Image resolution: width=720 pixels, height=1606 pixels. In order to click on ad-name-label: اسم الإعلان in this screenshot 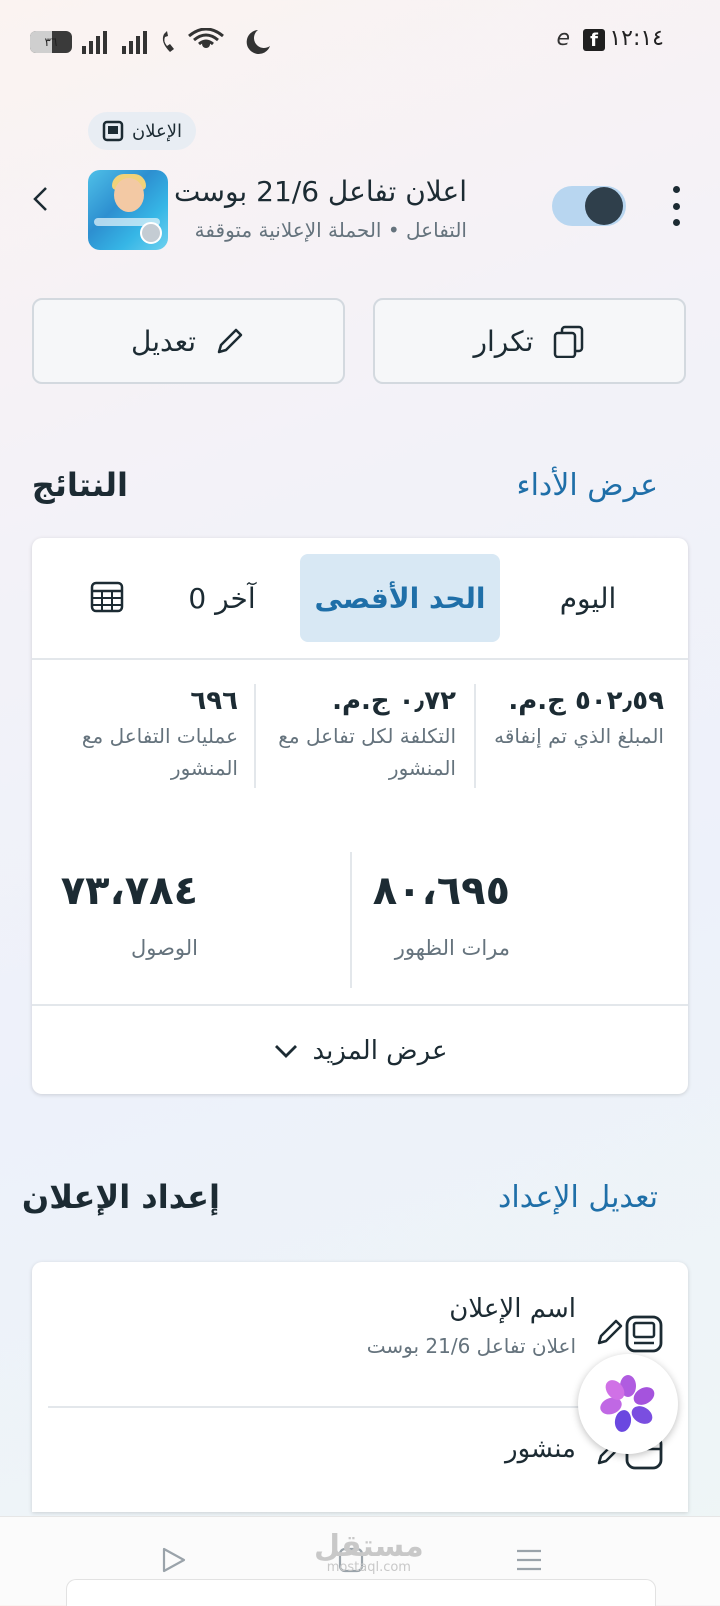, I will do `click(512, 1309)`.